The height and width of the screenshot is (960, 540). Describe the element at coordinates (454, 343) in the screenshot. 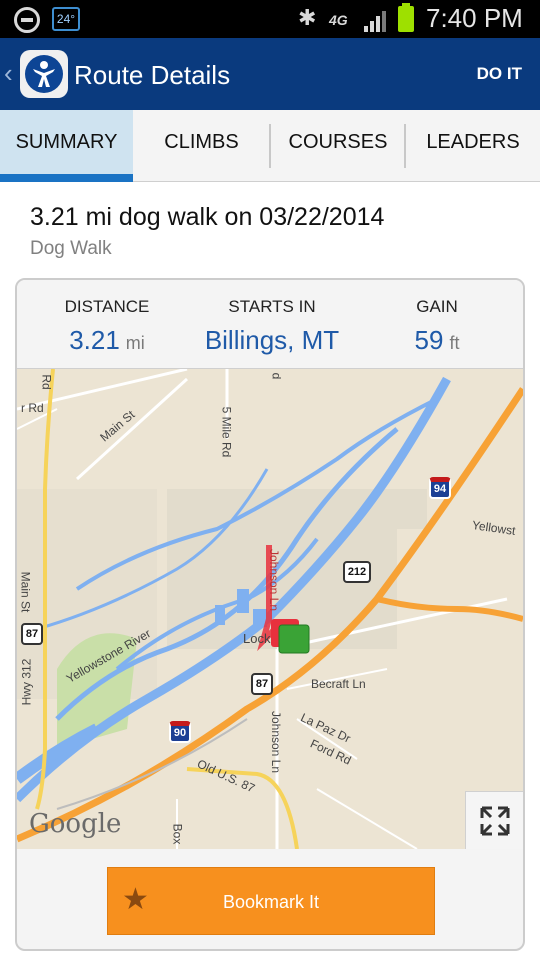

I see `gain-unit: ft` at that location.